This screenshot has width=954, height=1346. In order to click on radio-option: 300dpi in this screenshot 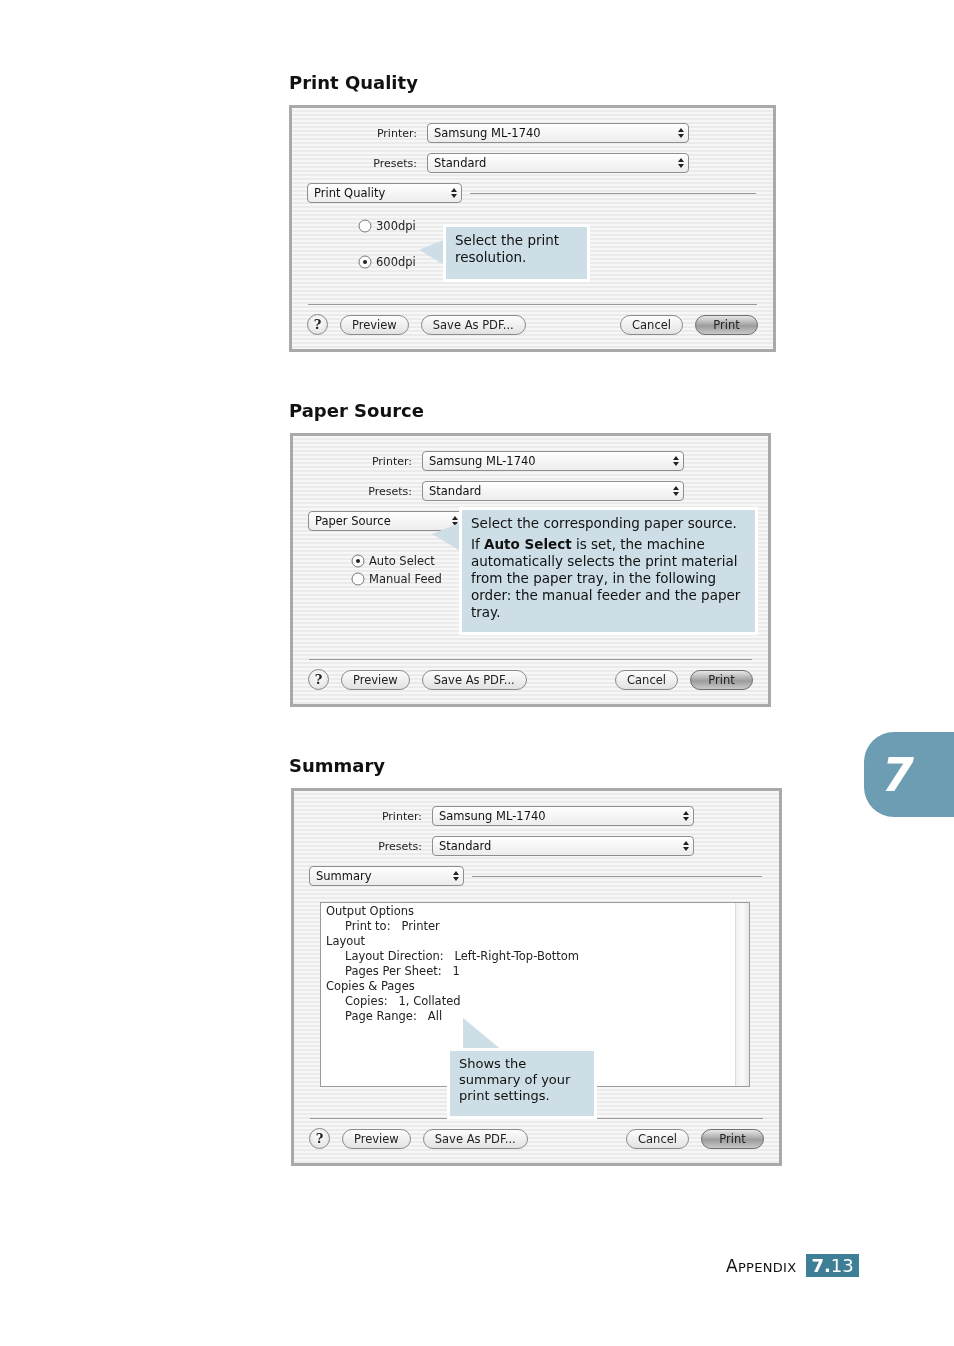, I will do `click(387, 226)`.